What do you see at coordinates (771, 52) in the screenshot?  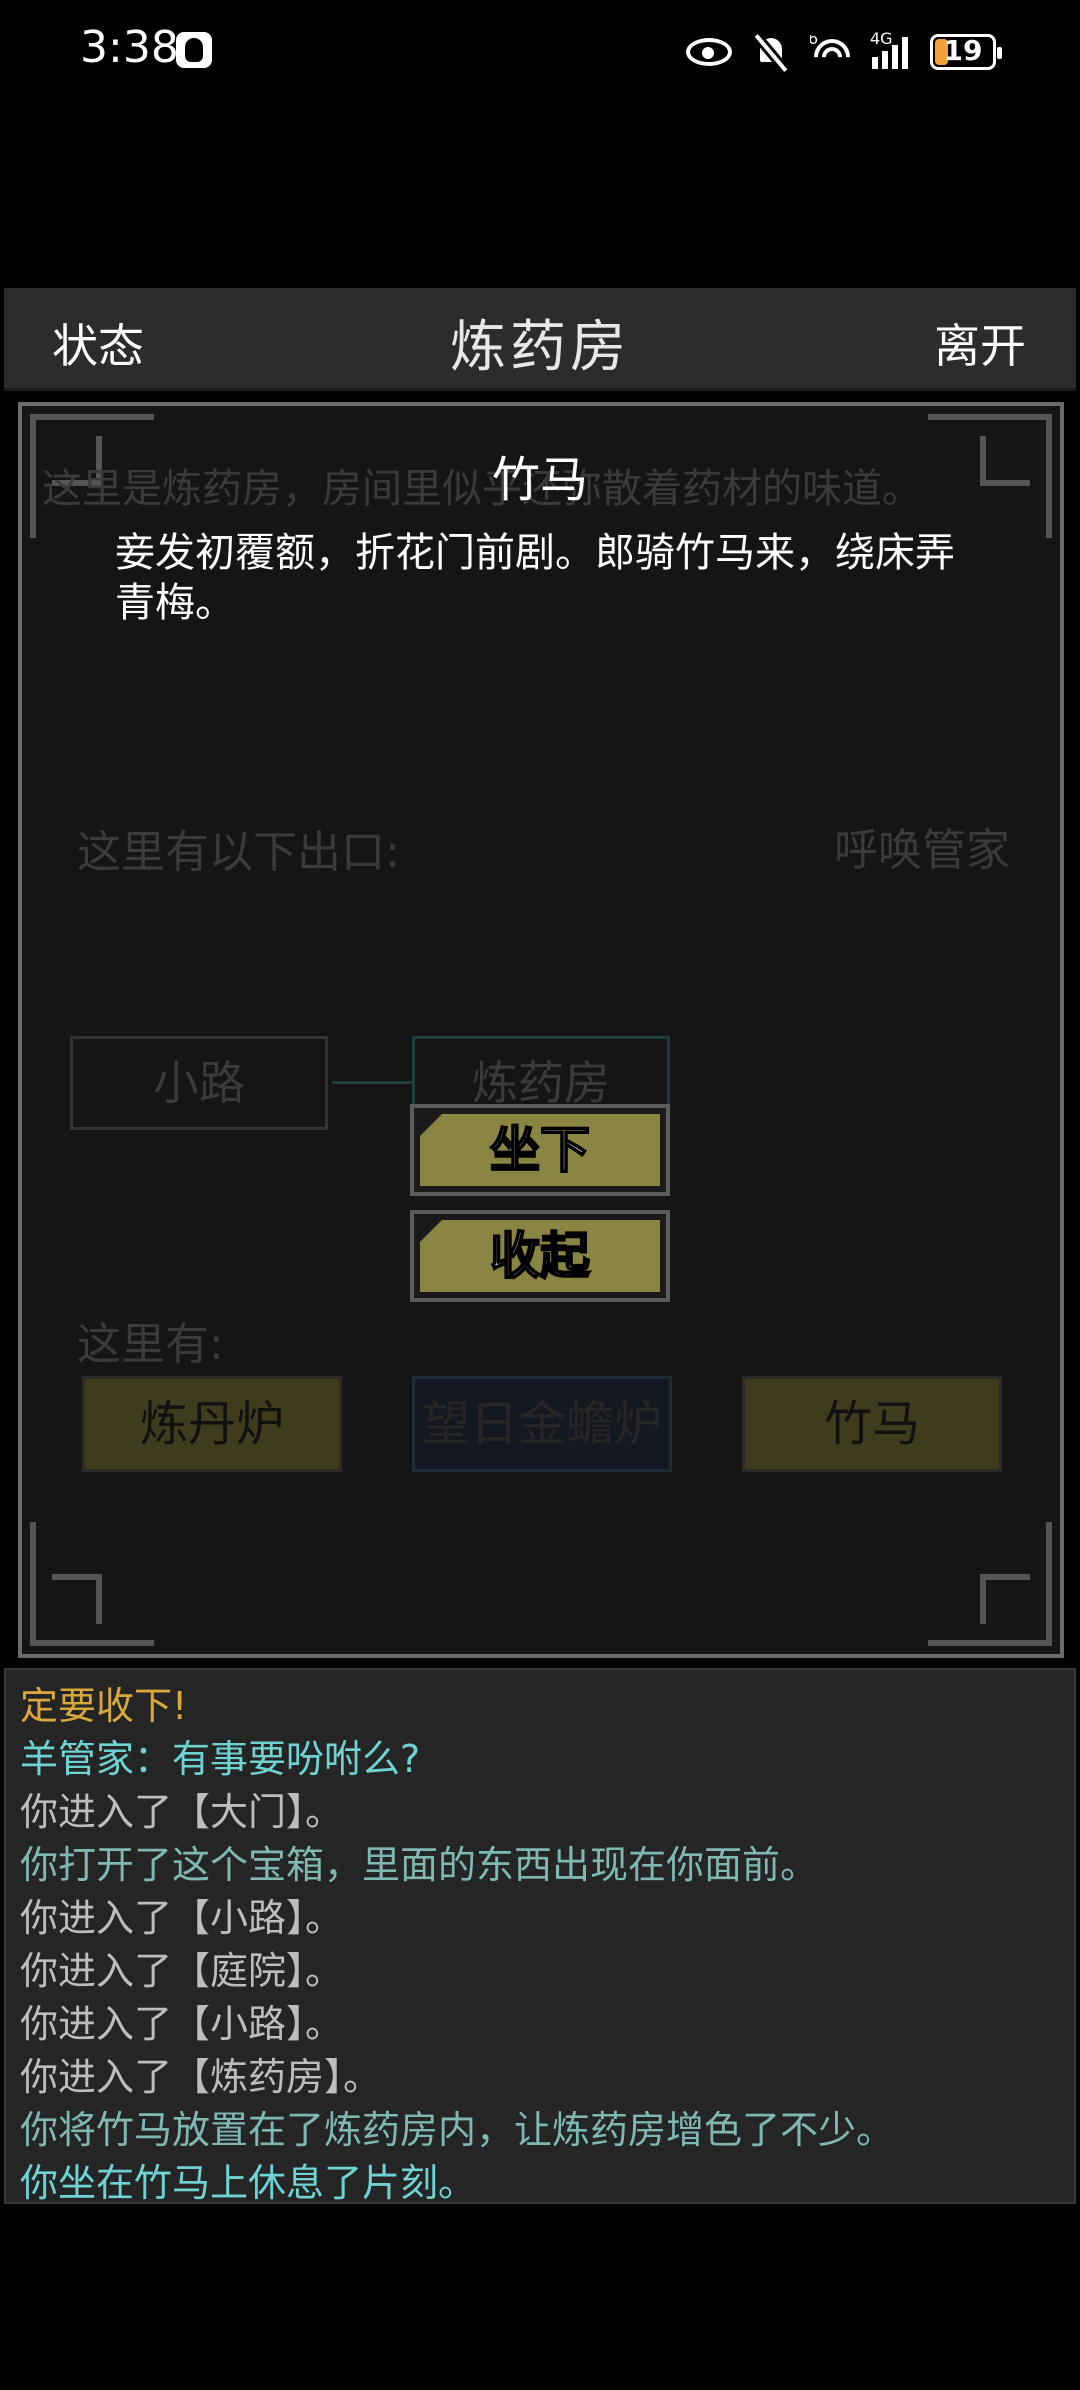 I see `muted-bell-icon` at bounding box center [771, 52].